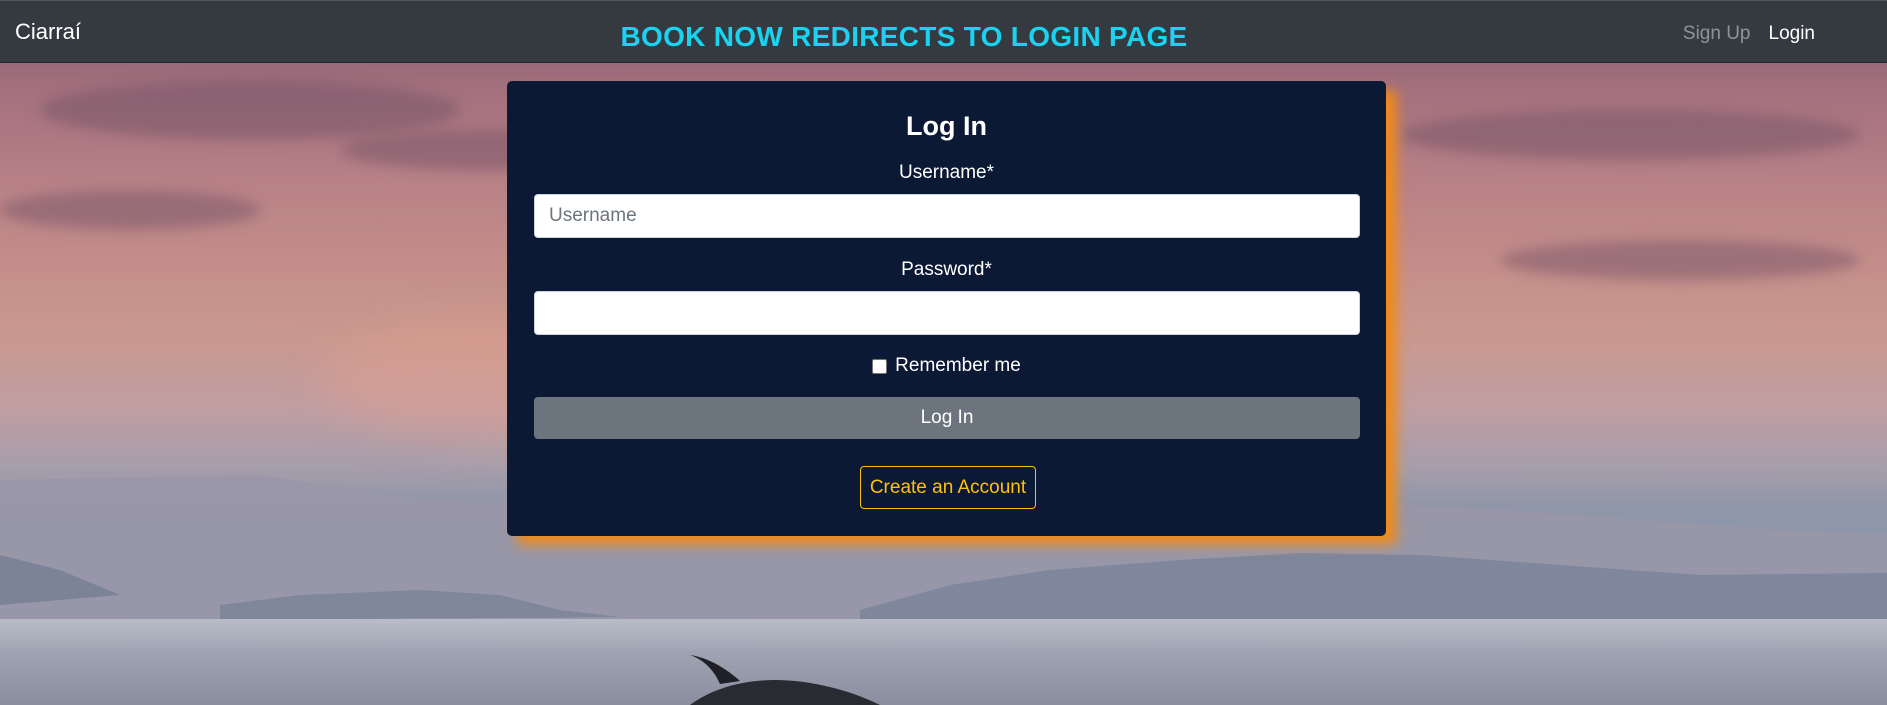 This screenshot has height=705, width=1887. I want to click on nav-link-sign-up: Sign Up, so click(1717, 34).